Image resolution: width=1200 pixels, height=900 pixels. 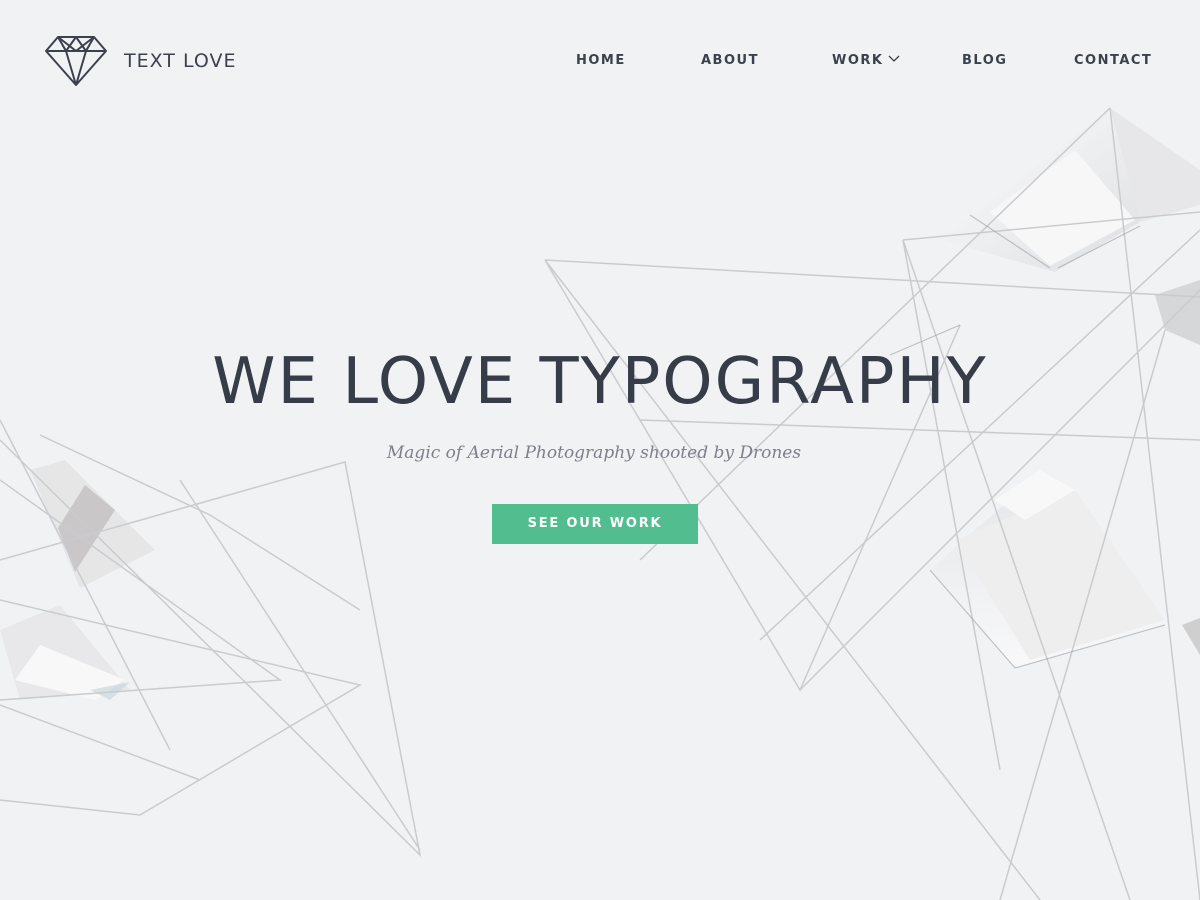 I want to click on site-header: TEXT LOVE HOME ABOUT WORK BLOG CONTACT, so click(x=600, y=61).